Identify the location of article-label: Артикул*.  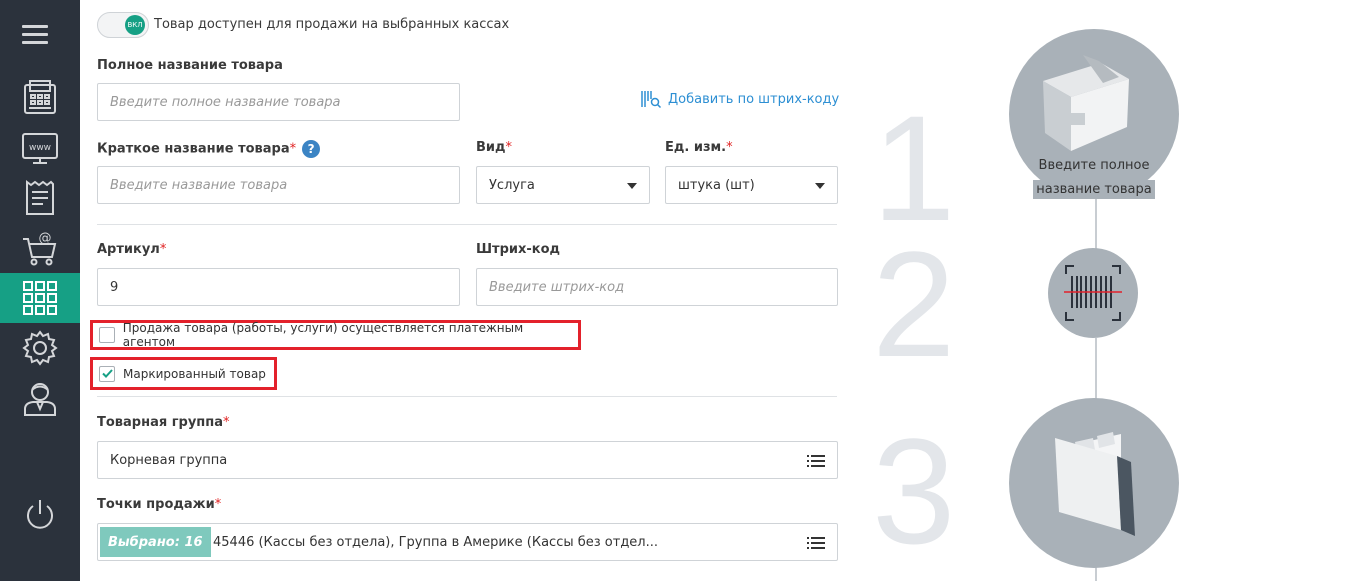
(131, 249).